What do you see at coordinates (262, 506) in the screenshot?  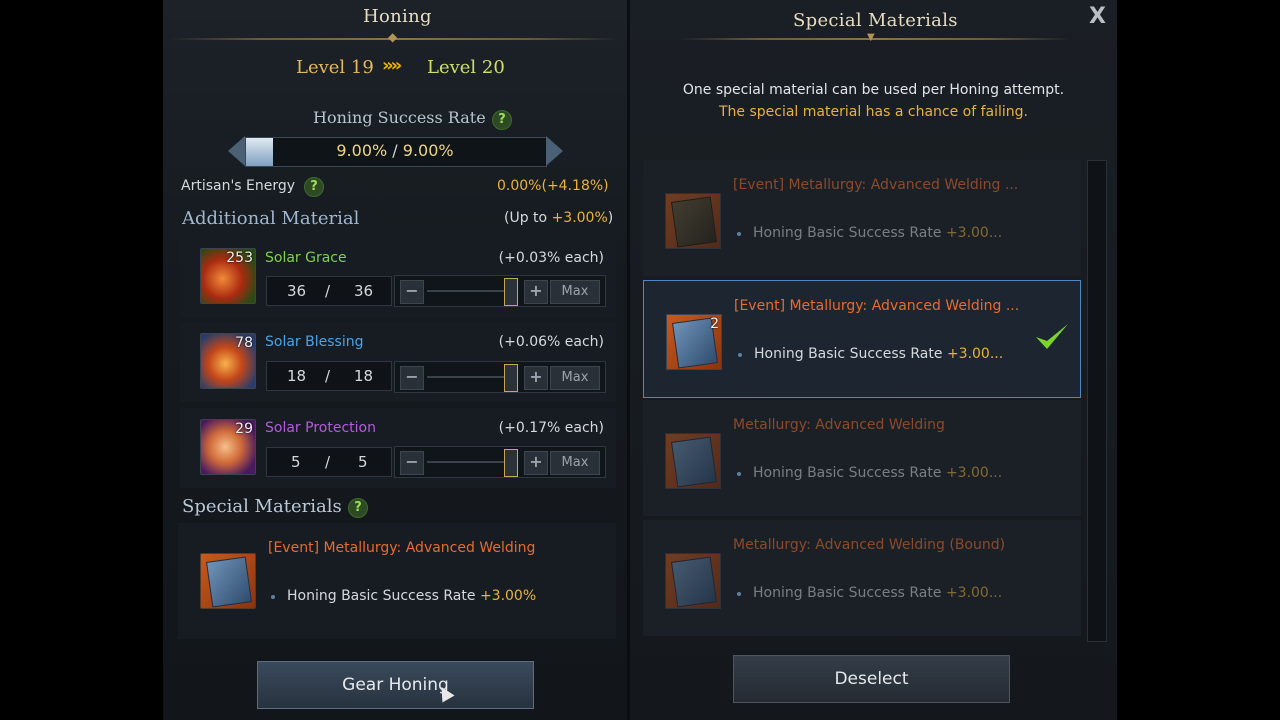 I see `special-materials-section-title: Special Materials` at bounding box center [262, 506].